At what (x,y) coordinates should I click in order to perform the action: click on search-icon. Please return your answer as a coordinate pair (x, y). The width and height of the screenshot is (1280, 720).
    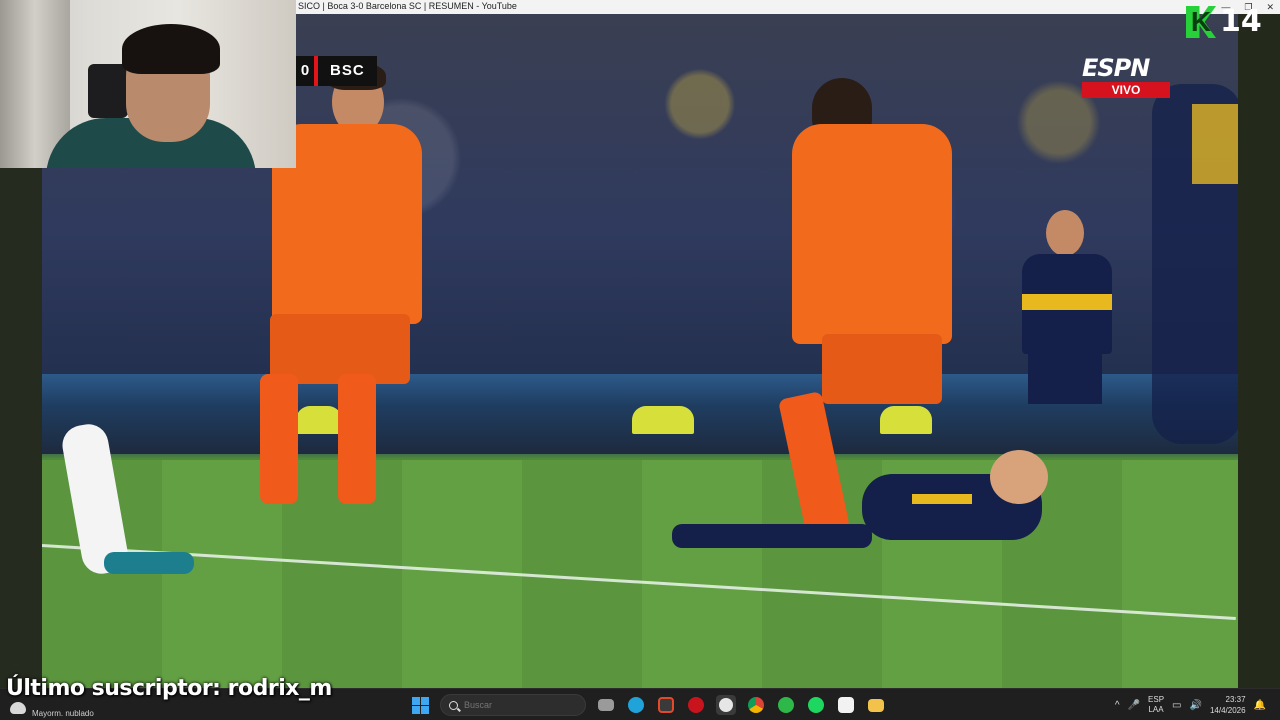
    Looking at the image, I should click on (453, 705).